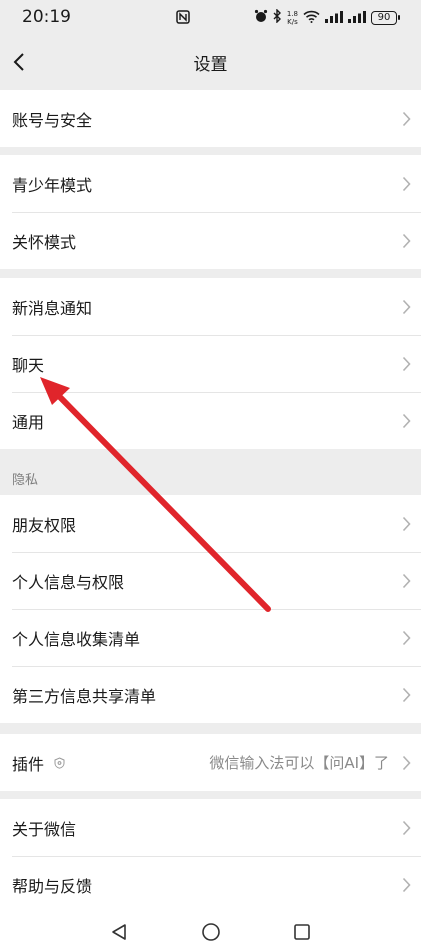 This screenshot has height=949, width=421. I want to click on settings-item-account-security: 账号与安全, so click(210, 118).